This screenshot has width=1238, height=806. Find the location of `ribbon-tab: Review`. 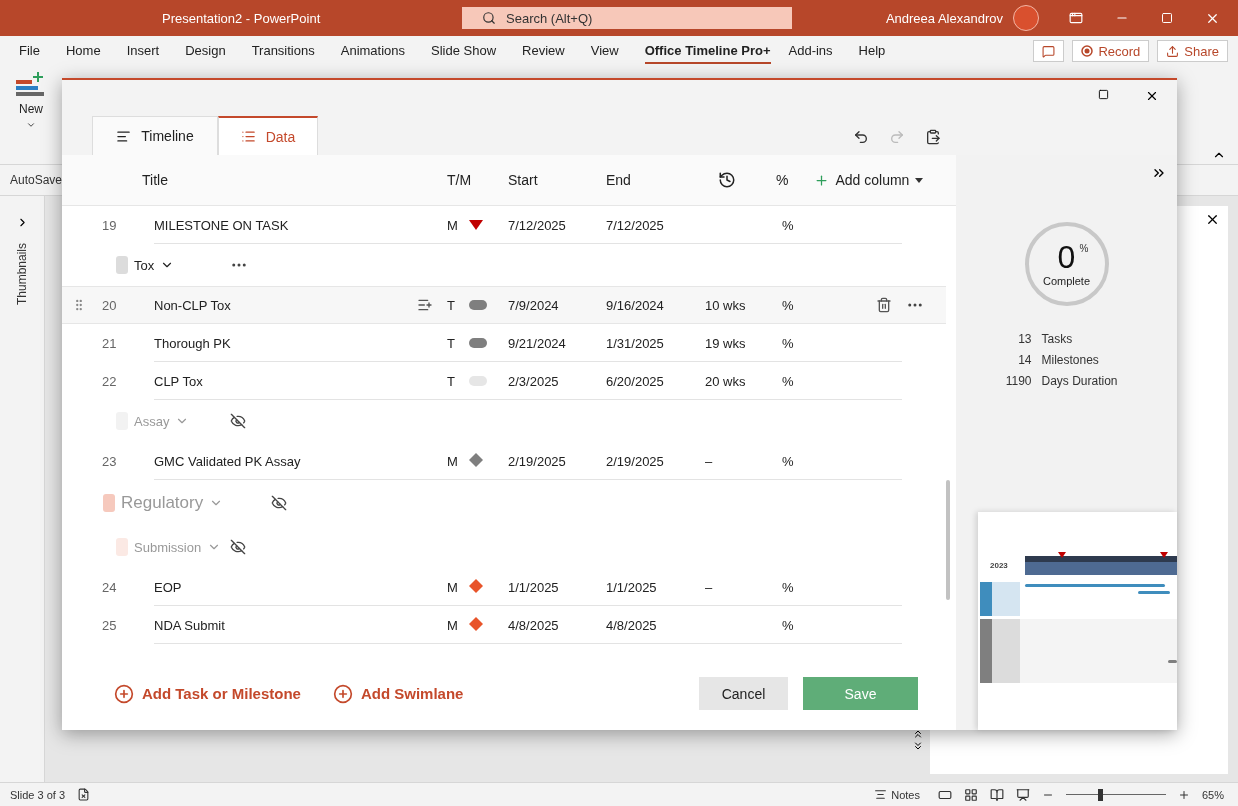

ribbon-tab: Review is located at coordinates (543, 51).